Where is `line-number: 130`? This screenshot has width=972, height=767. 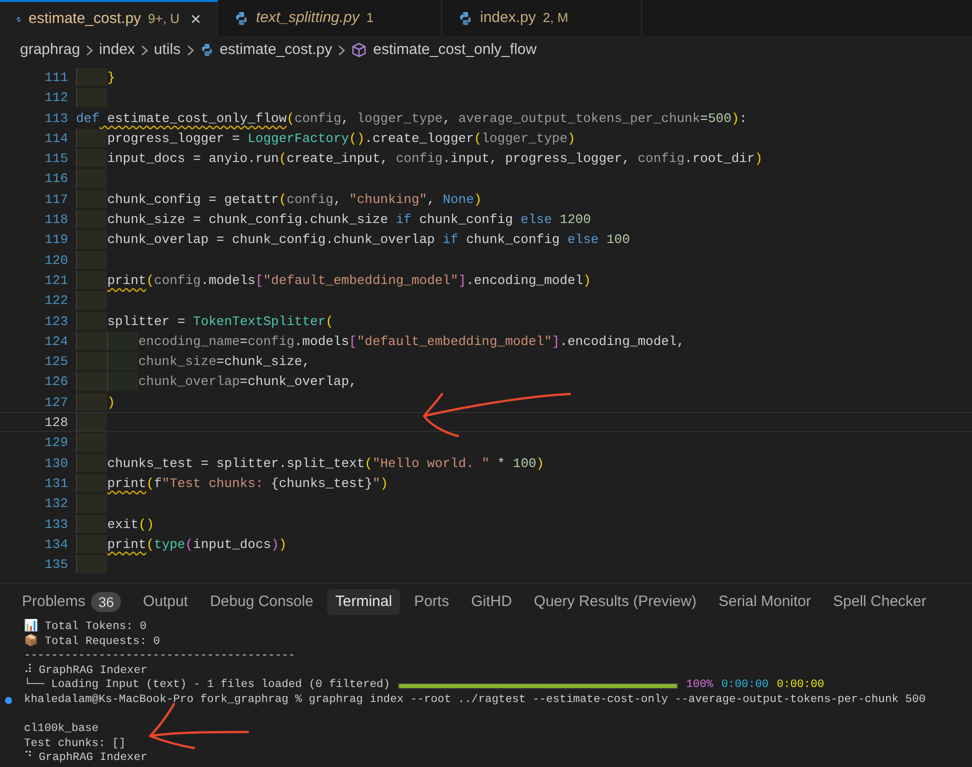
line-number: 130 is located at coordinates (56, 463).